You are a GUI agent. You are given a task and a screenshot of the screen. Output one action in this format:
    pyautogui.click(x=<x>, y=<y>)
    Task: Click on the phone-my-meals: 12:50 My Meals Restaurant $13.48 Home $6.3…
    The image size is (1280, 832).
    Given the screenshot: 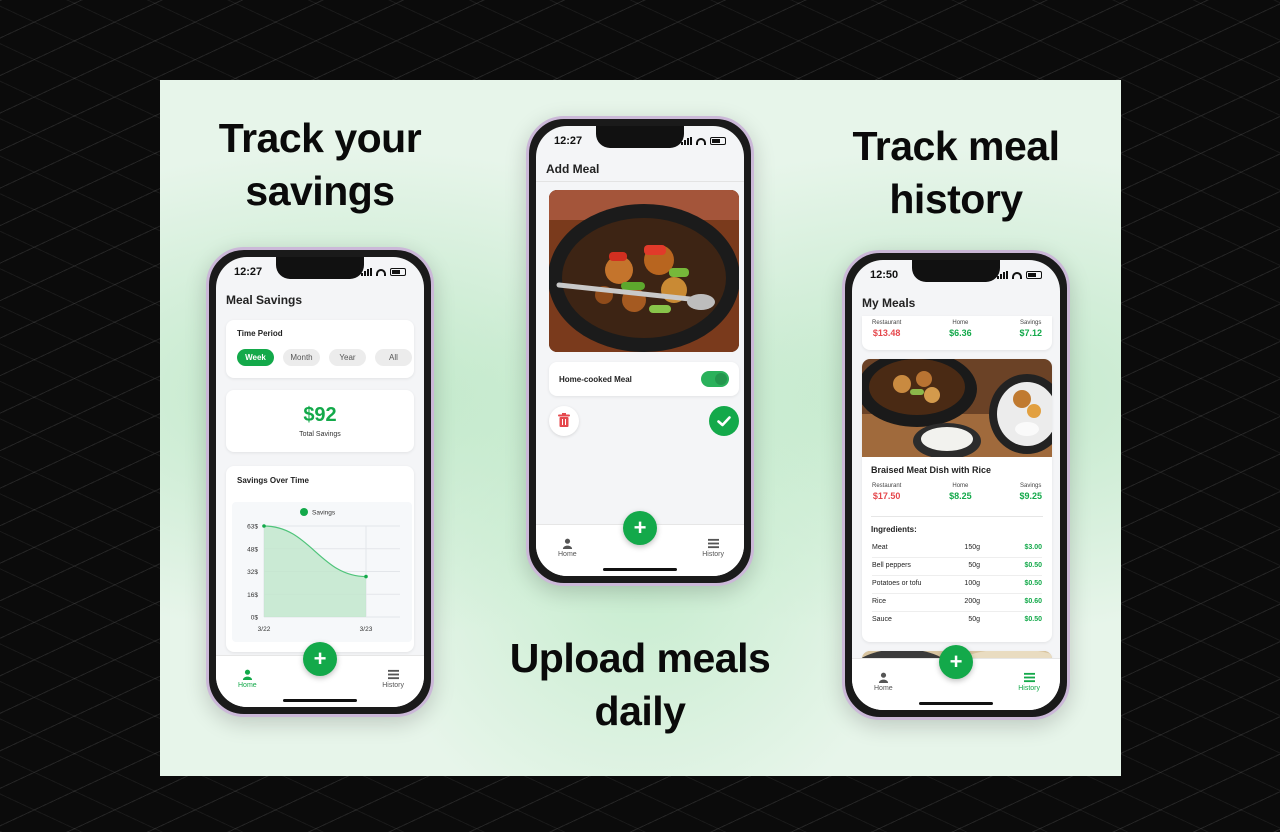 What is the action you would take?
    pyautogui.click(x=956, y=485)
    